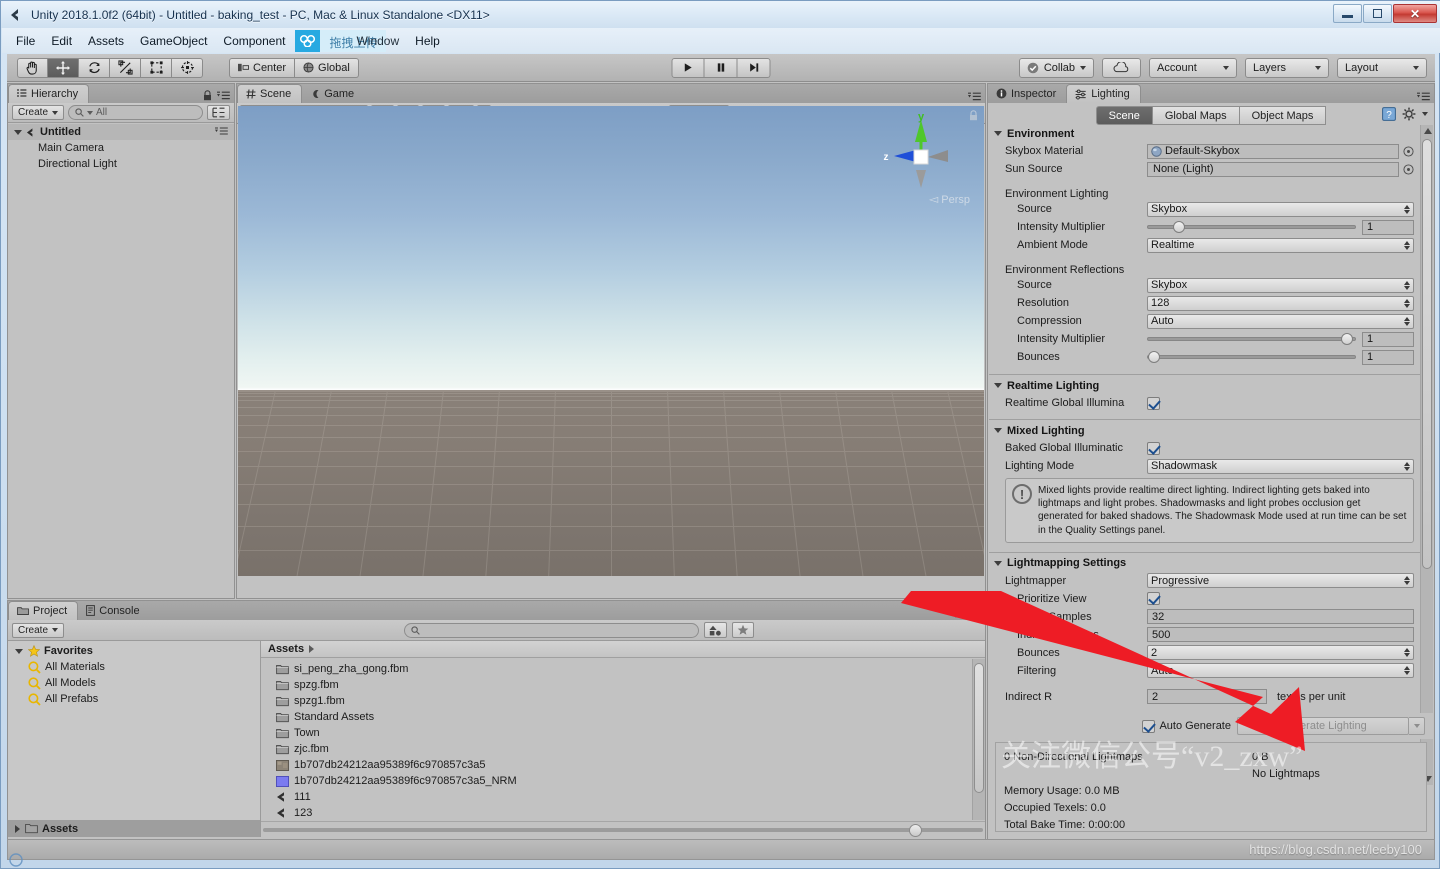 The image size is (1440, 869). Describe the element at coordinates (949, 199) in the screenshot. I see `scene-projection-label: ◅ Persp` at that location.